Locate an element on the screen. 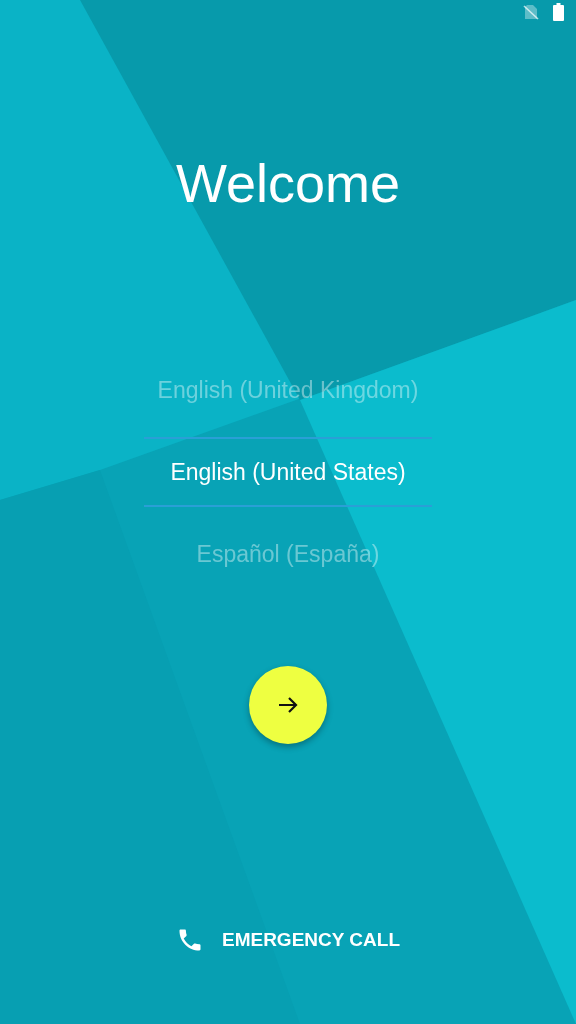 The image size is (576, 1024). no-sim-icon is located at coordinates (531, 12).